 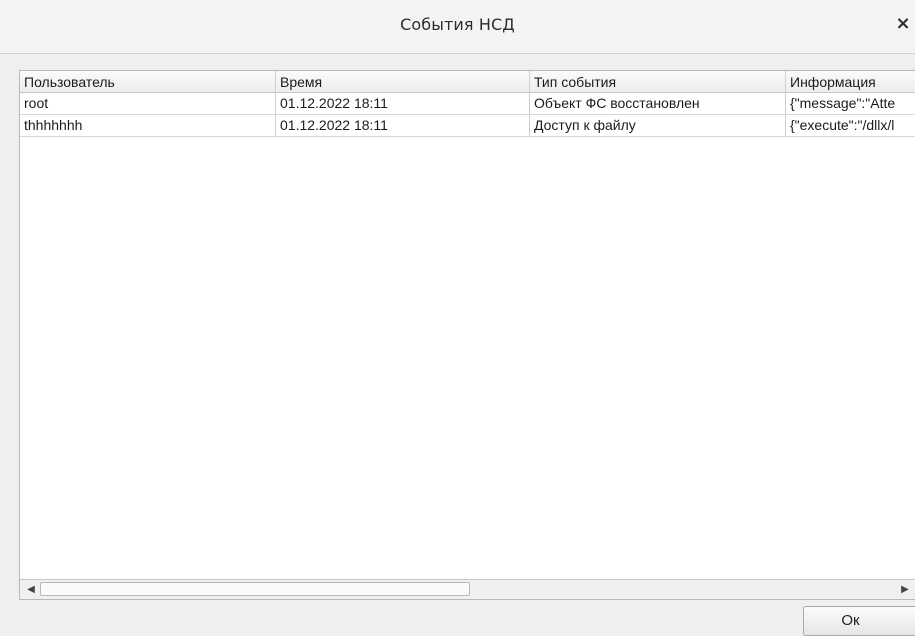 I want to click on cell-event-type: Доступ к файлу, so click(x=658, y=125).